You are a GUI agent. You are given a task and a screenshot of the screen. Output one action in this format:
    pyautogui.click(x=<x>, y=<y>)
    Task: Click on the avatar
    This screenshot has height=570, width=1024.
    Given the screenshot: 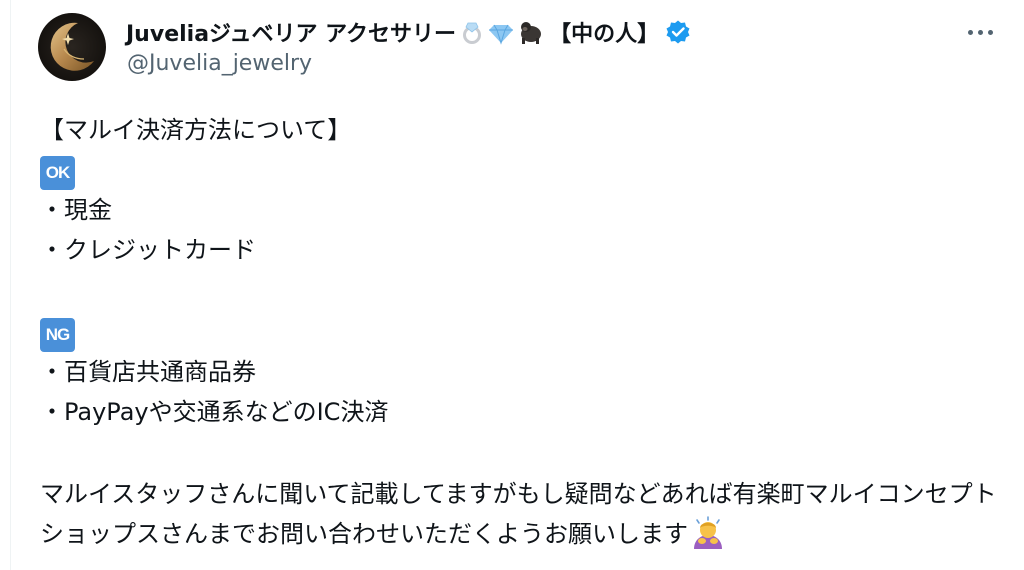 What is the action you would take?
    pyautogui.click(x=72, y=47)
    